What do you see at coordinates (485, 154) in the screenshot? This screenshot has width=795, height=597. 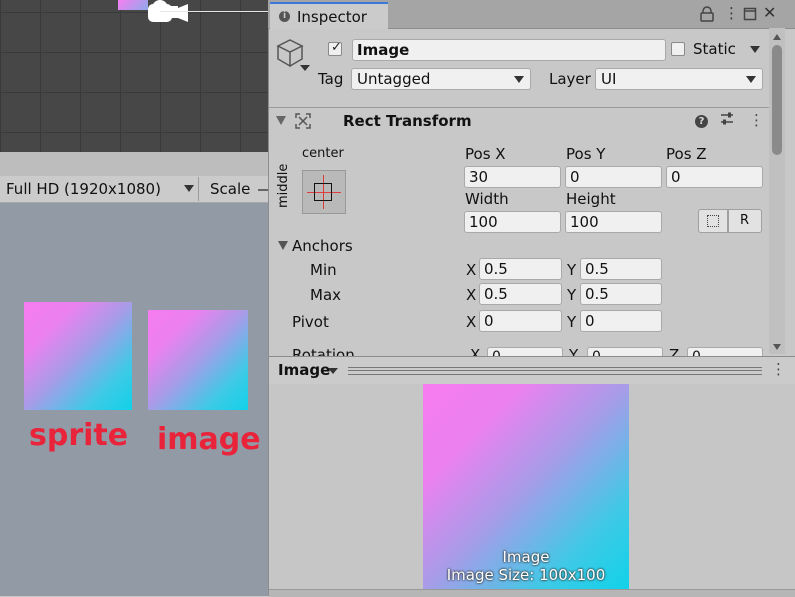 I see `pos-x-label: Pos X` at bounding box center [485, 154].